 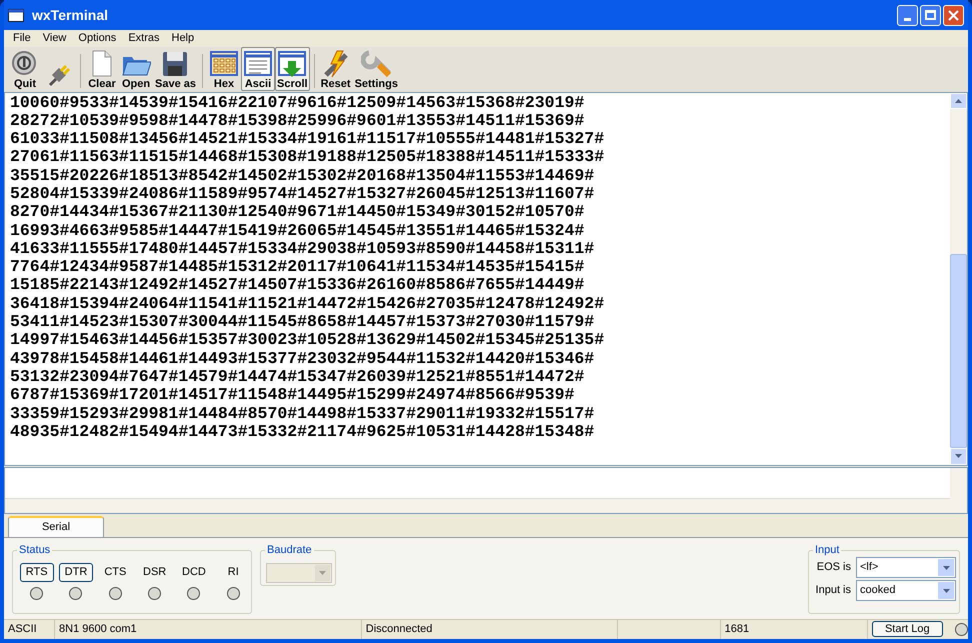 I want to click on down-arrow-icon, so click(x=958, y=456).